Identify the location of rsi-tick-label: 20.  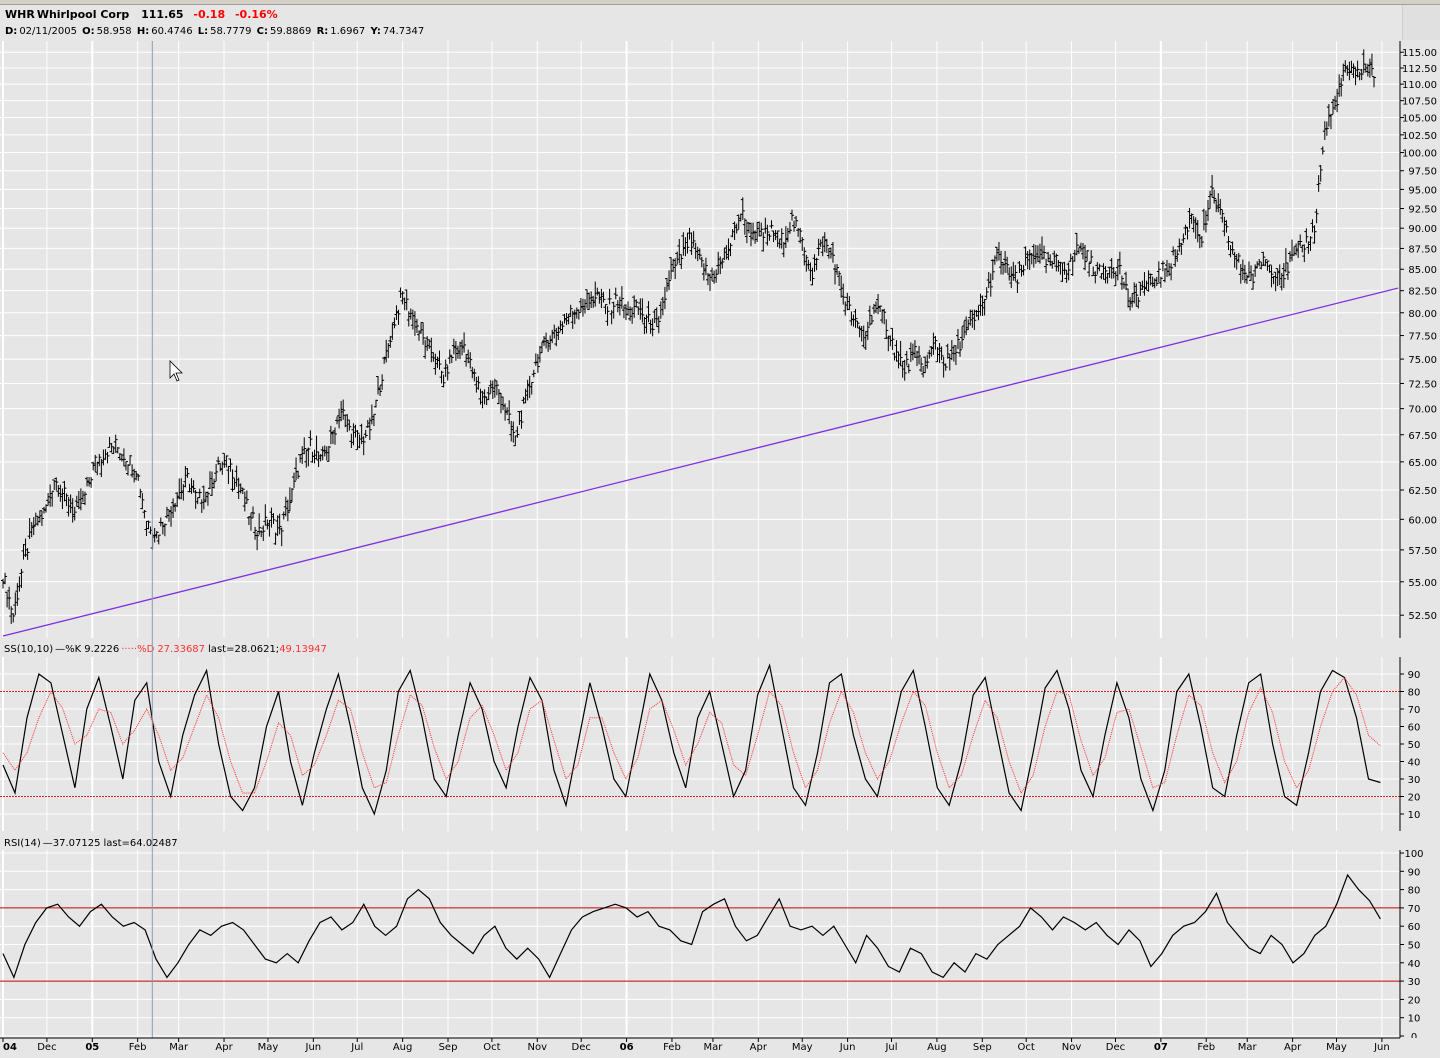
(1414, 1000).